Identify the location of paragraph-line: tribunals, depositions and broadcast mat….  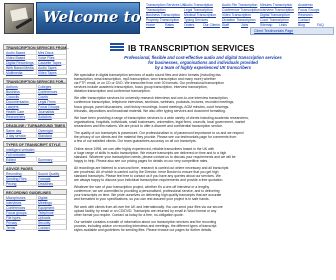
(150, 110).